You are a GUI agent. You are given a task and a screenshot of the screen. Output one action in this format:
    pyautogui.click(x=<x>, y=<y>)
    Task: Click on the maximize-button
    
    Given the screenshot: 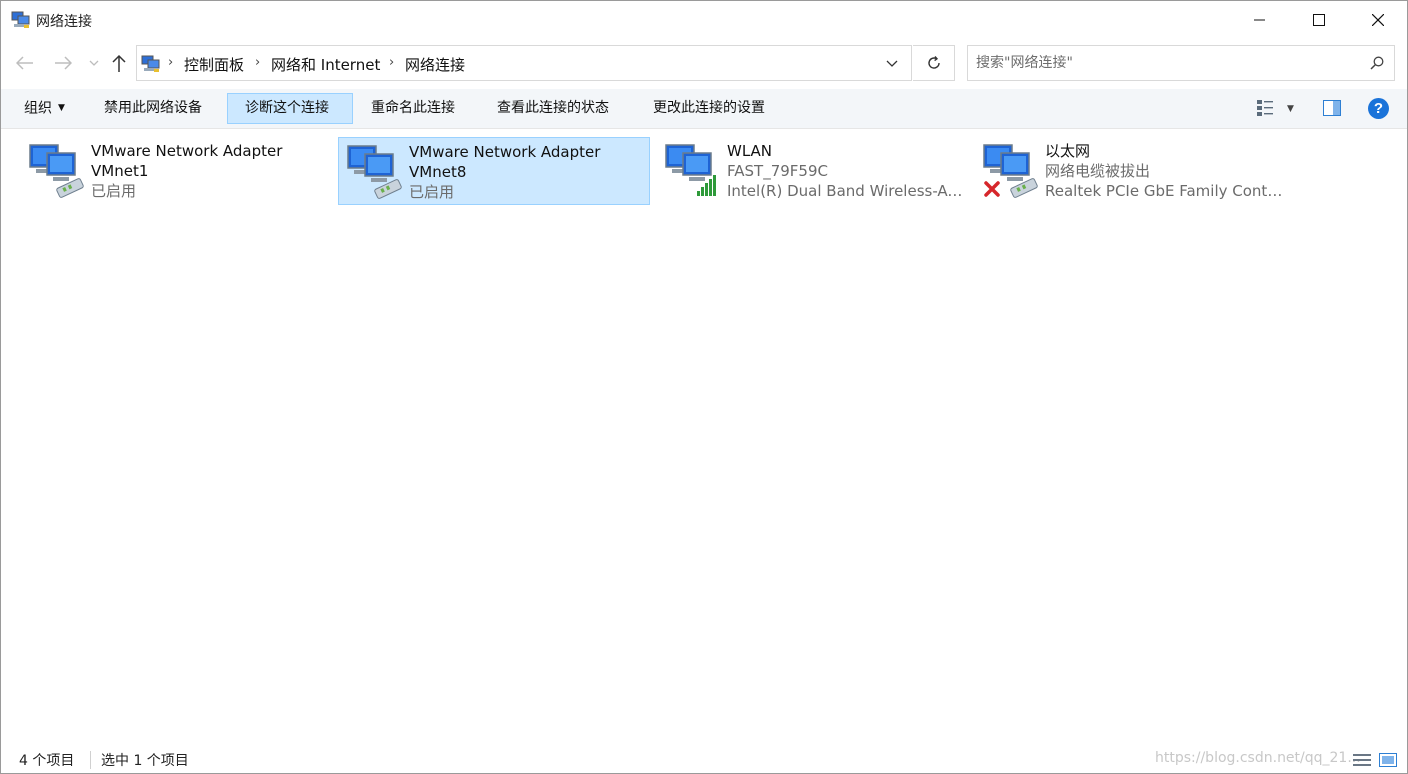 What is the action you would take?
    pyautogui.click(x=1319, y=20)
    